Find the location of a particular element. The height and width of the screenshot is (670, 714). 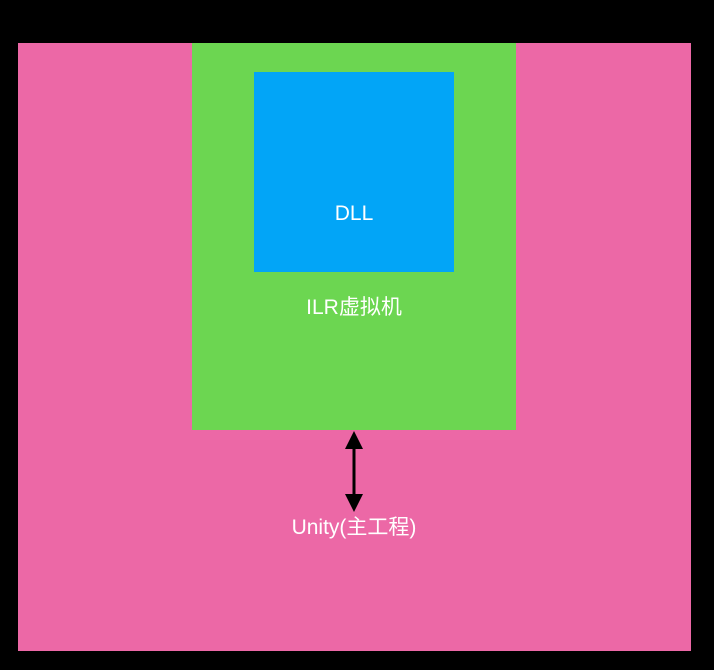

ilr-vm-label: ILR虚拟机 is located at coordinates (354, 307).